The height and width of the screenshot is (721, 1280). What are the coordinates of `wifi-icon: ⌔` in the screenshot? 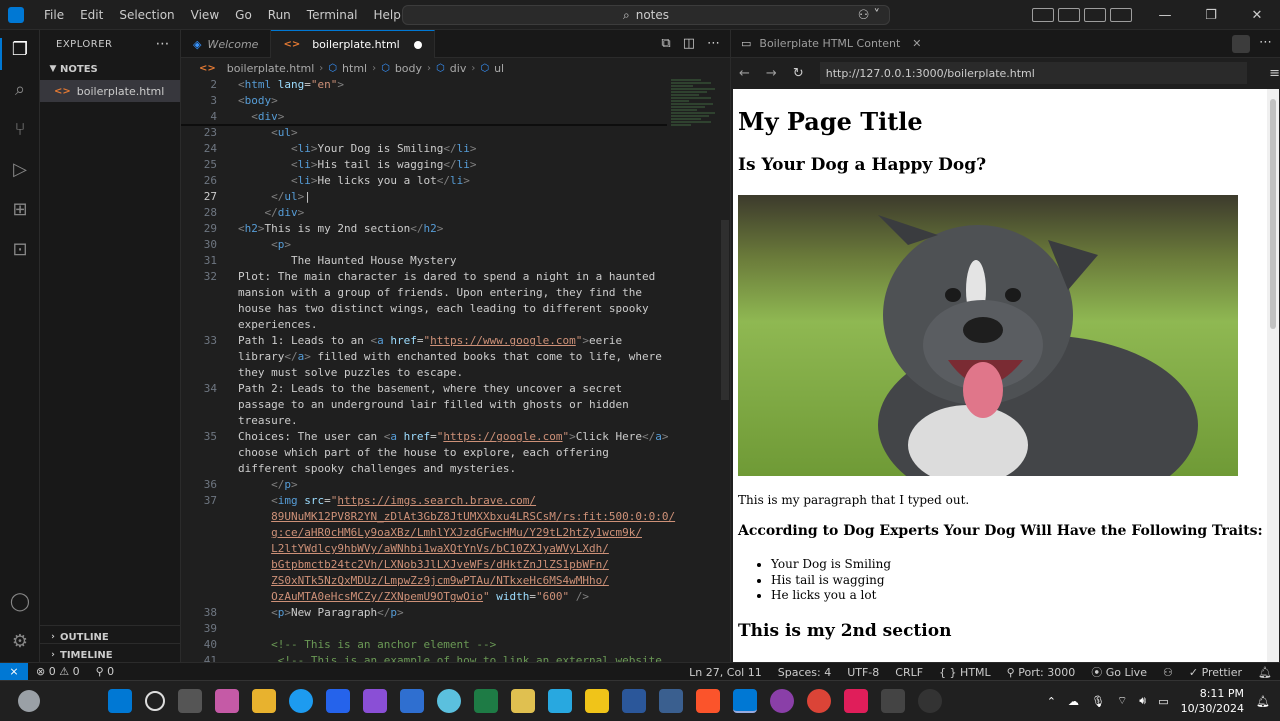 It's located at (1122, 701).